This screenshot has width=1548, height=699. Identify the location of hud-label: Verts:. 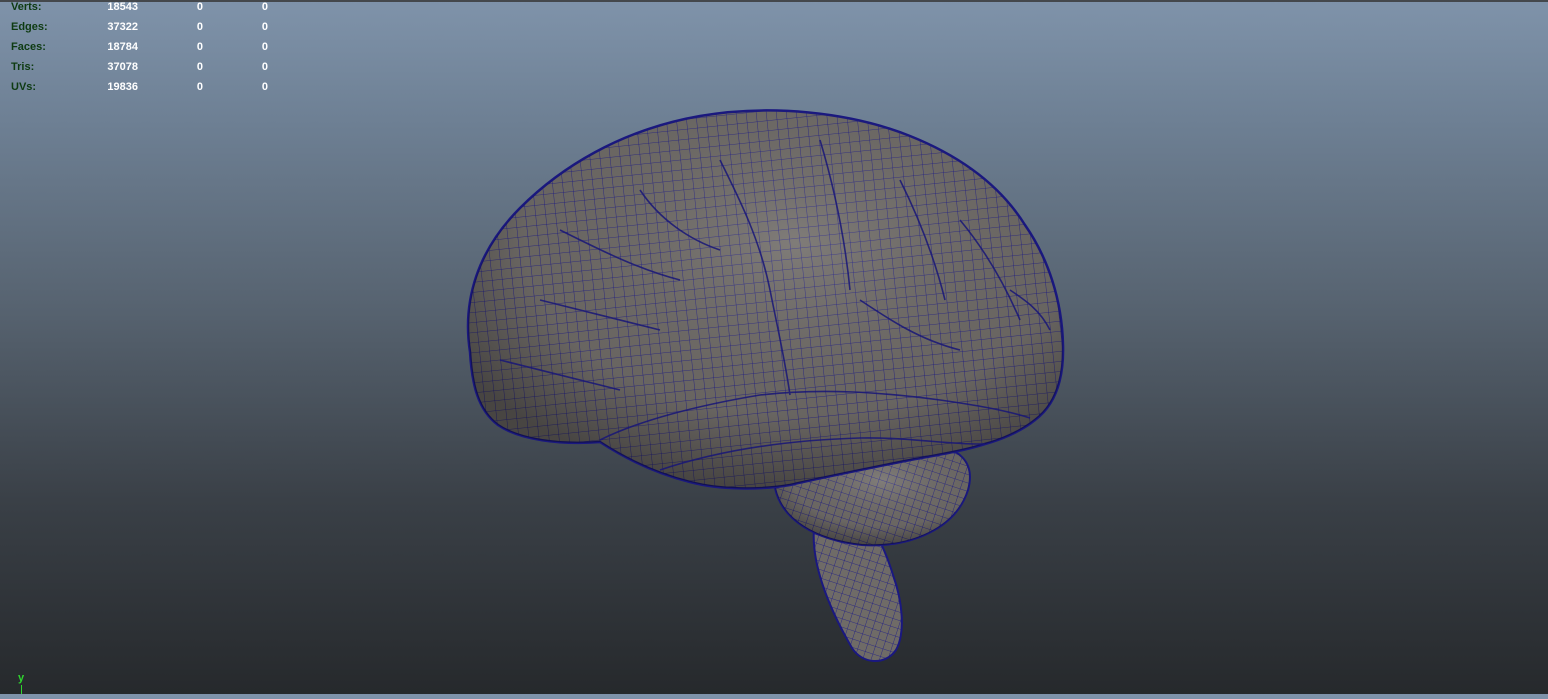
(26, 7).